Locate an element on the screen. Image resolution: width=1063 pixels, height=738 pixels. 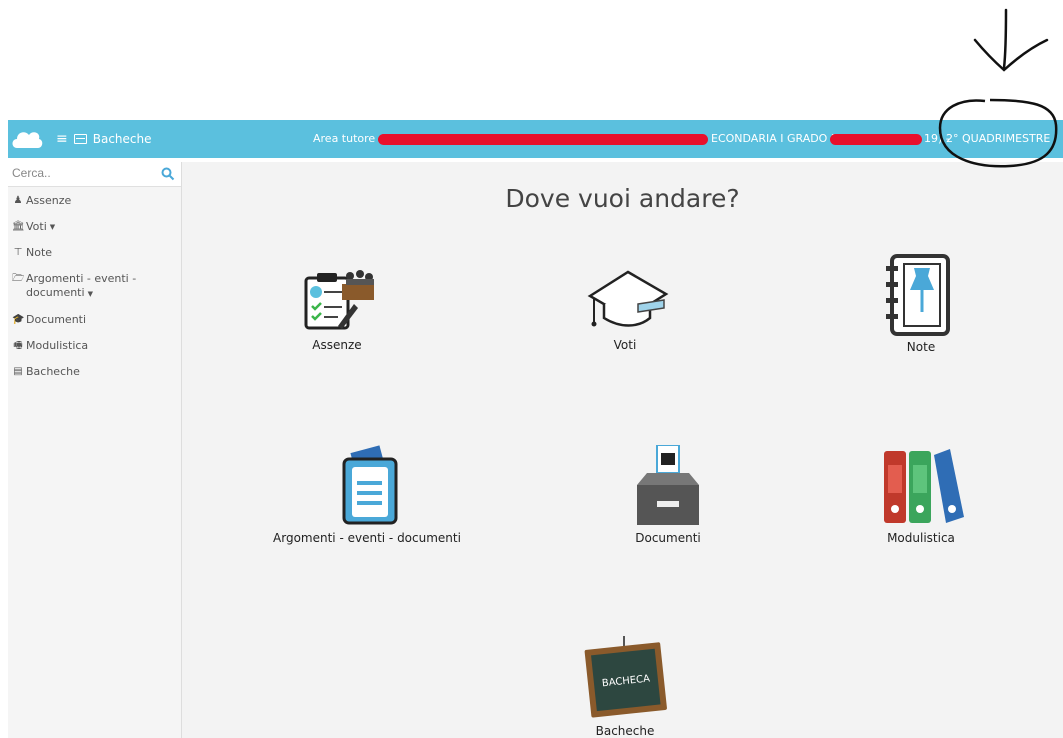
menu-toggle-button: ≡ Bacheche is located at coordinates (104, 139).